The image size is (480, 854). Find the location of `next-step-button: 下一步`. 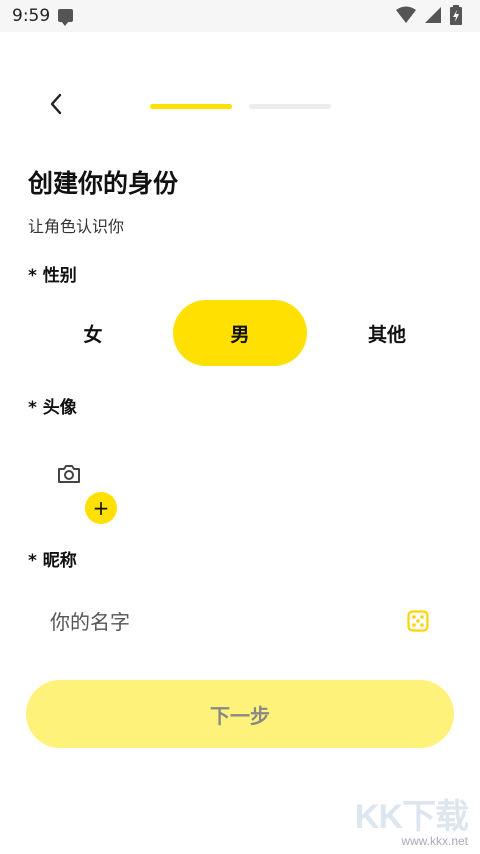

next-step-button: 下一步 is located at coordinates (240, 714).